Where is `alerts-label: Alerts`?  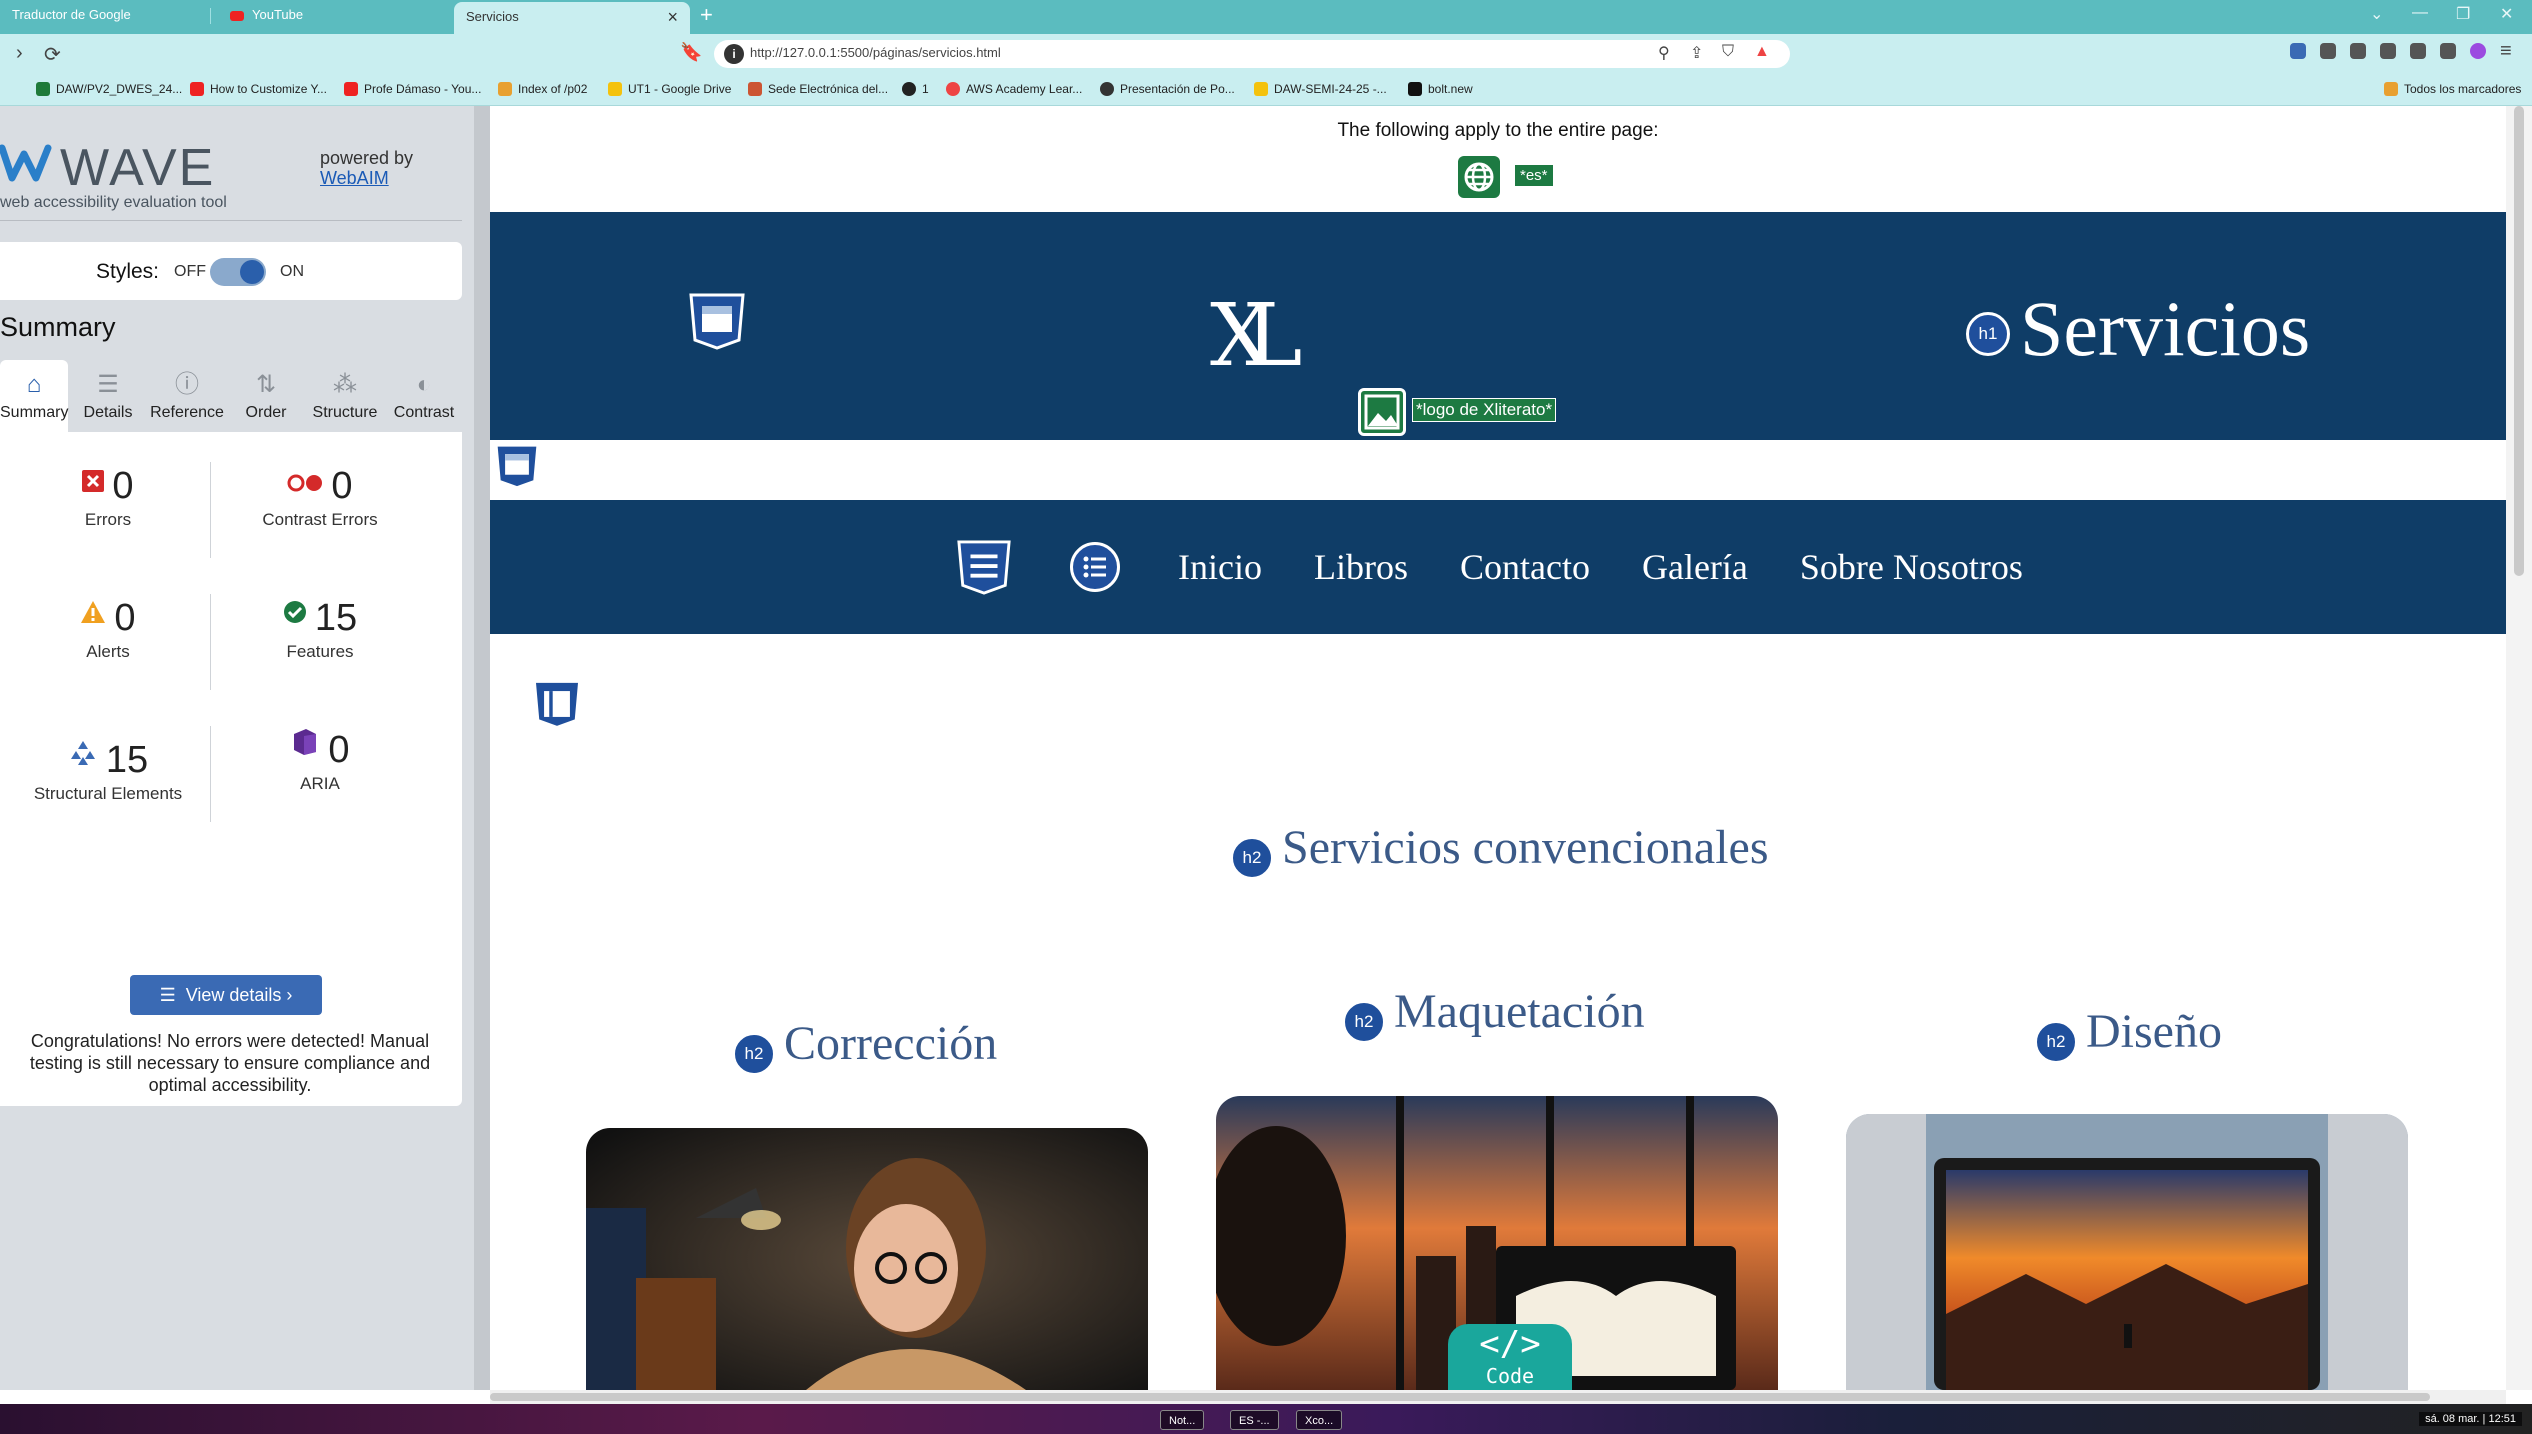 alerts-label: Alerts is located at coordinates (108, 651).